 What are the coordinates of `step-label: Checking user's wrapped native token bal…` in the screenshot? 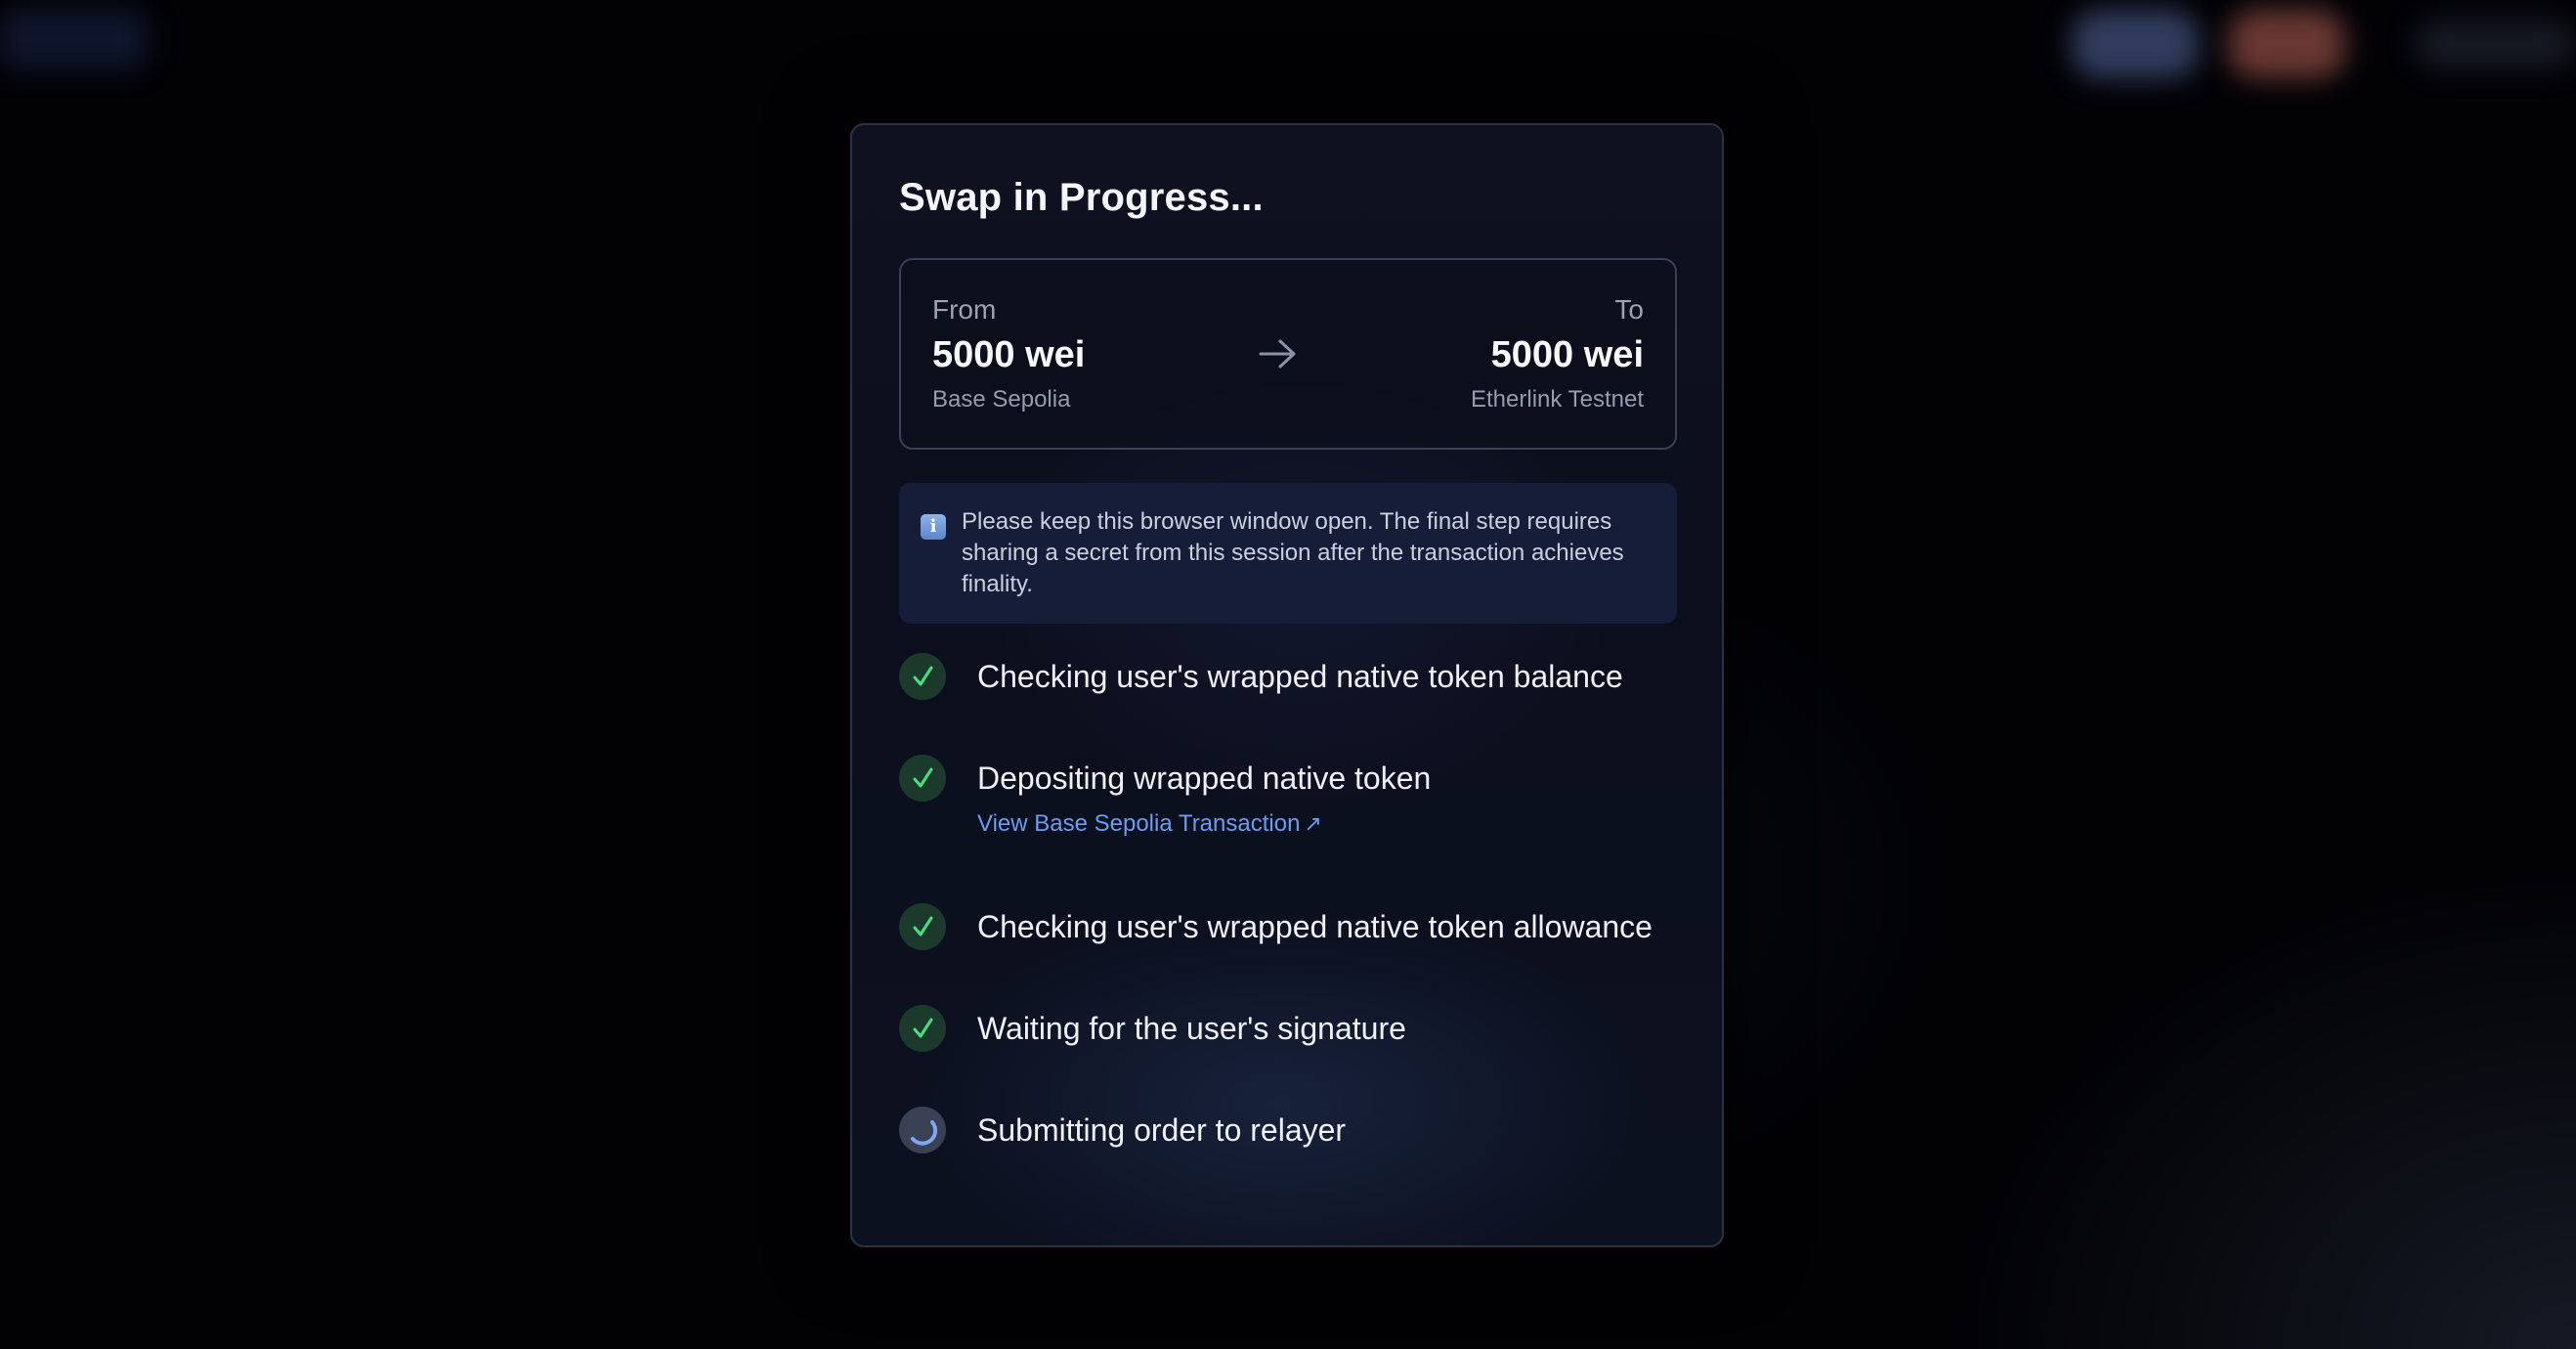 It's located at (1300, 676).